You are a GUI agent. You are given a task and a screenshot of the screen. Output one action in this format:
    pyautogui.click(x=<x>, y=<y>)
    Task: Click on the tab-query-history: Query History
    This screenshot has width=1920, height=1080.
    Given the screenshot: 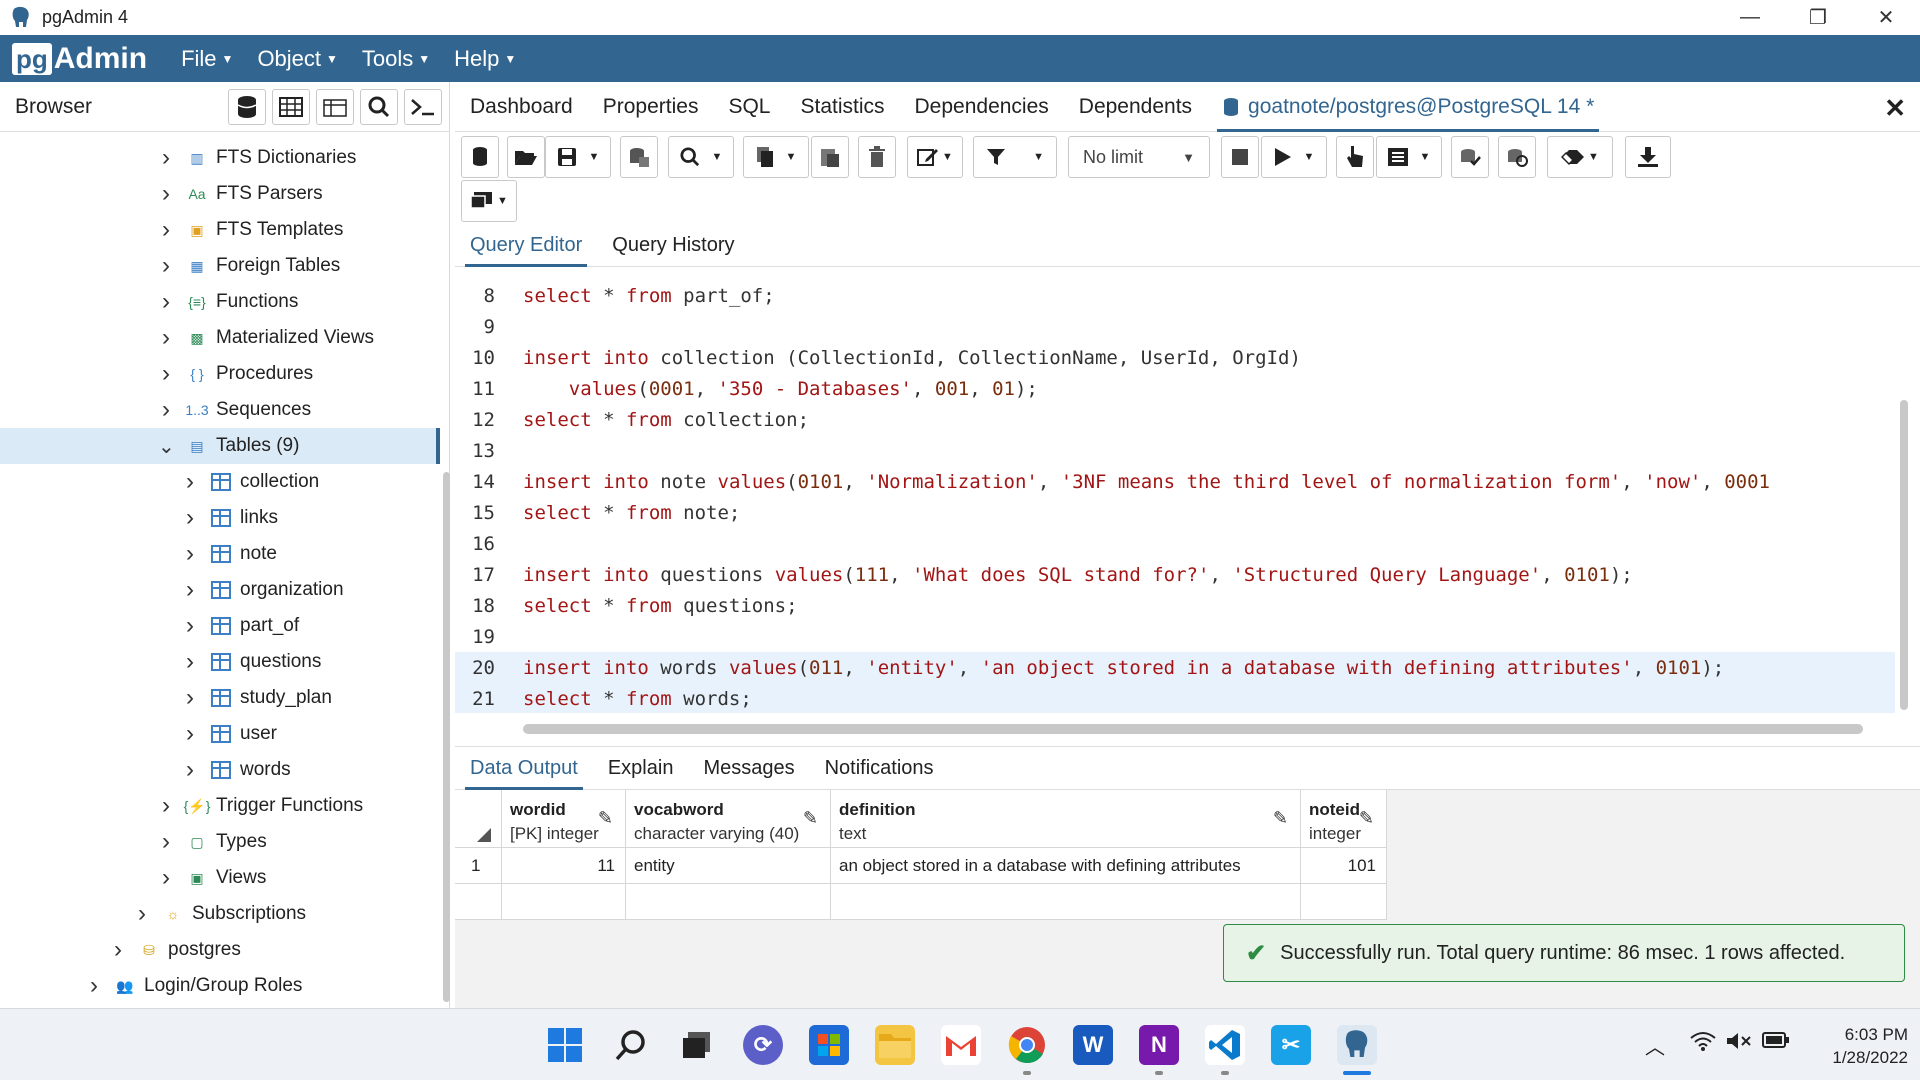 What is the action you would take?
    pyautogui.click(x=673, y=246)
    